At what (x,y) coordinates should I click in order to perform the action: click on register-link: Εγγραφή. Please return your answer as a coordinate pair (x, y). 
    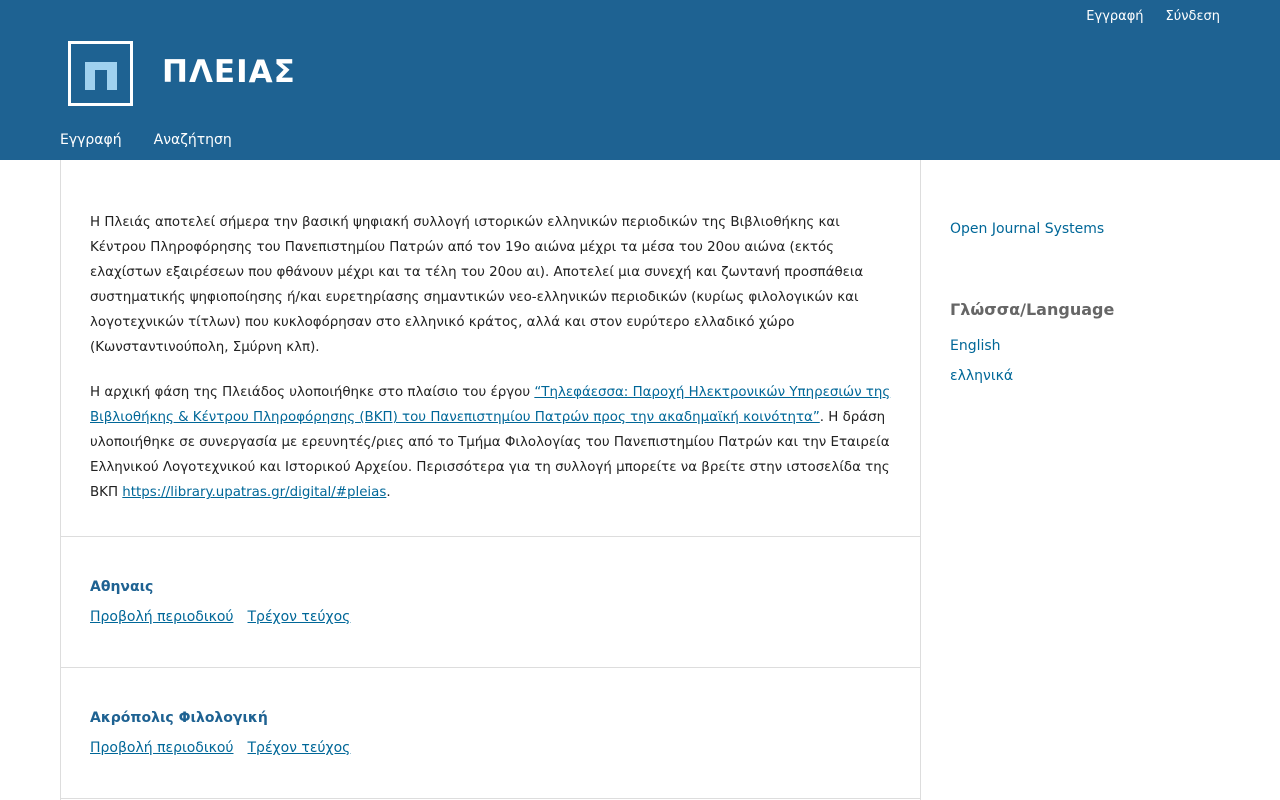
    Looking at the image, I should click on (1114, 16).